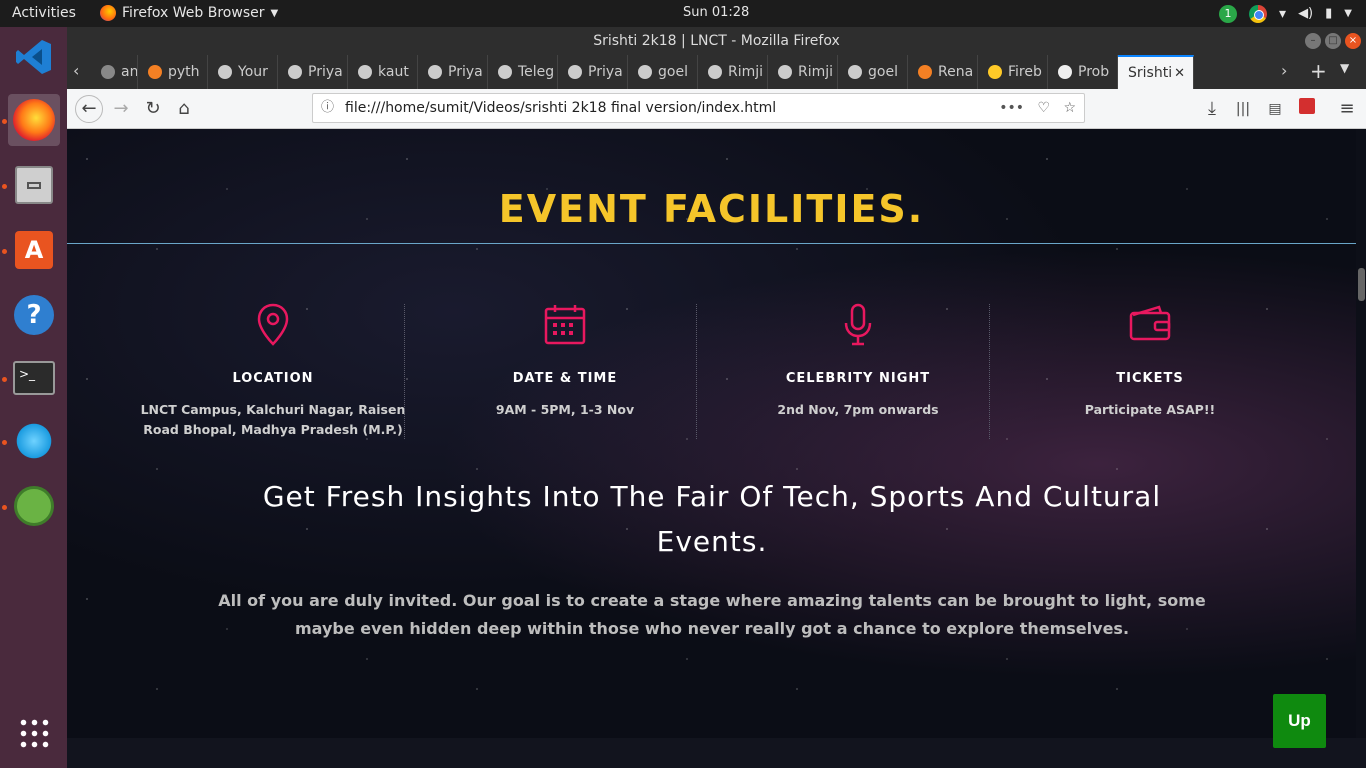 This screenshot has width=1366, height=768. Describe the element at coordinates (184, 109) in the screenshot. I see `home-icon: ⌂` at that location.